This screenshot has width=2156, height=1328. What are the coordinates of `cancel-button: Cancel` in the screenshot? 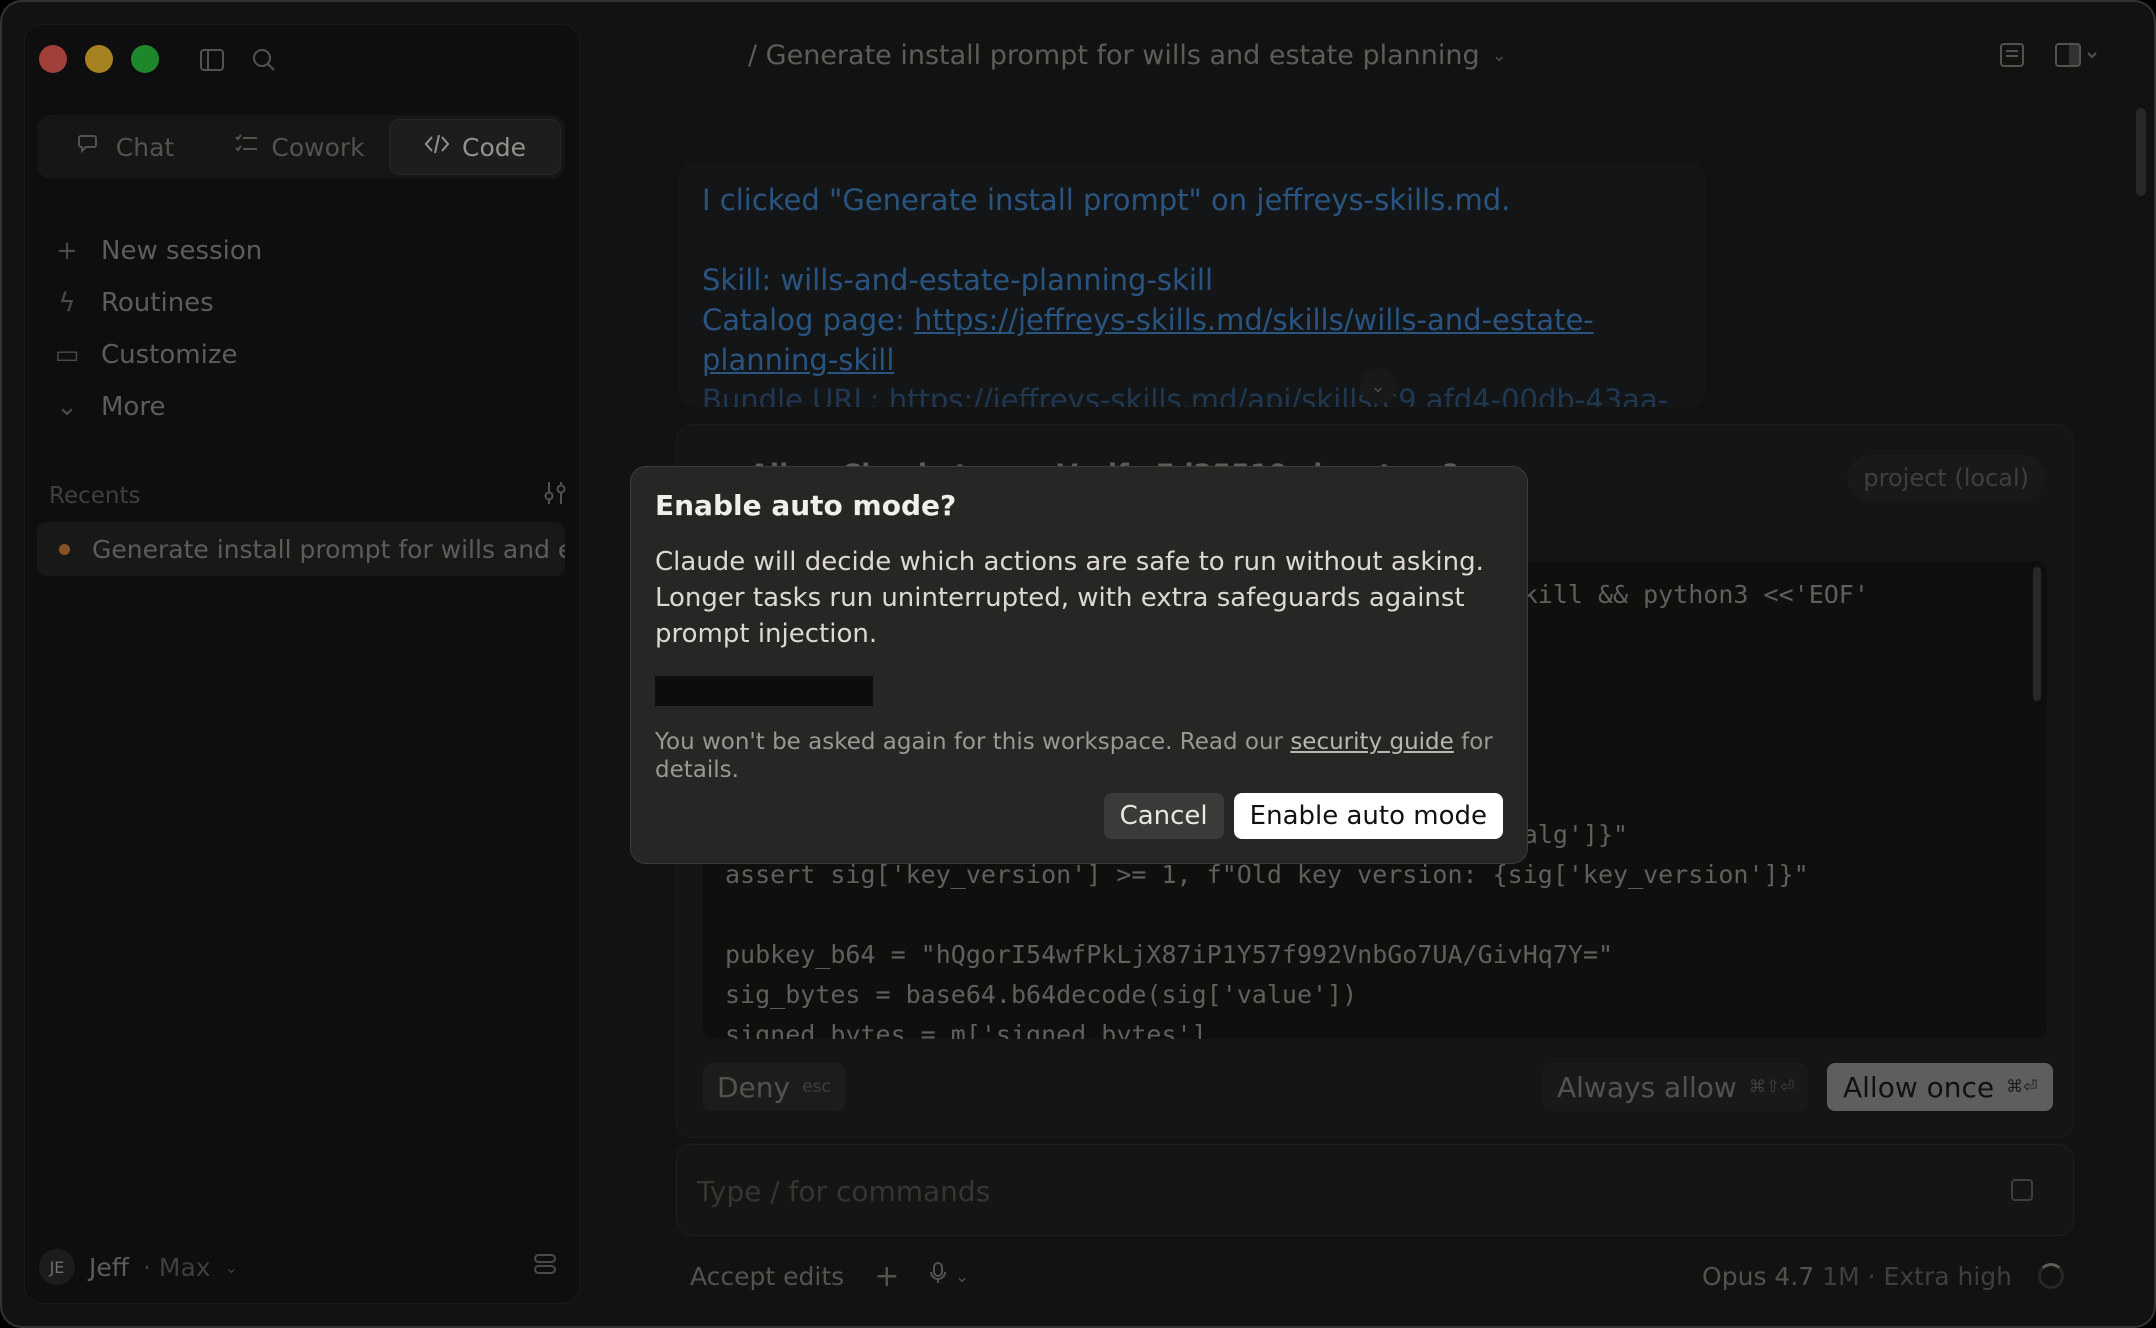 It's located at (1163, 816).